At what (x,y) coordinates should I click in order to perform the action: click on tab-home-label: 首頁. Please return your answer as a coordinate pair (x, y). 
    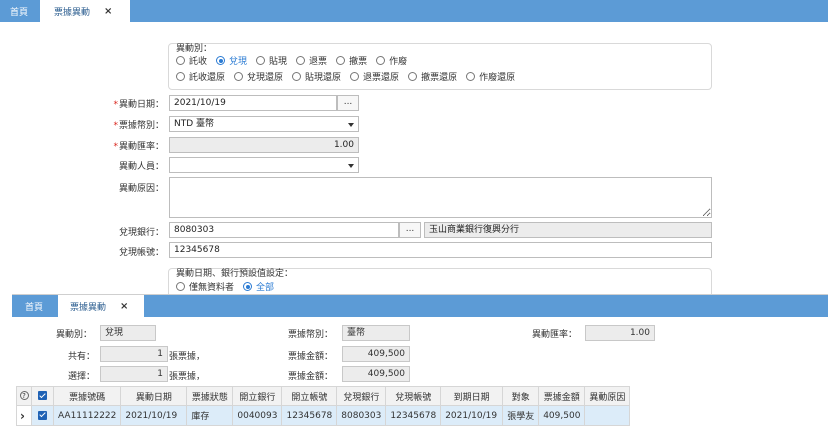
    Looking at the image, I should click on (18, 12).